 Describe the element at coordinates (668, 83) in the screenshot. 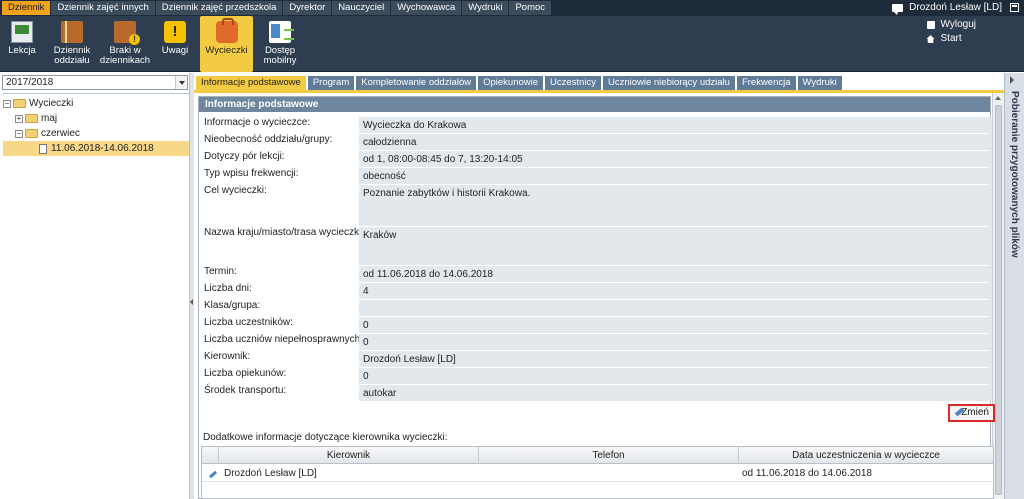

I see `tab-uczniowie-niebiorący-udzialu: Uczniowie niebiorący udziału` at that location.